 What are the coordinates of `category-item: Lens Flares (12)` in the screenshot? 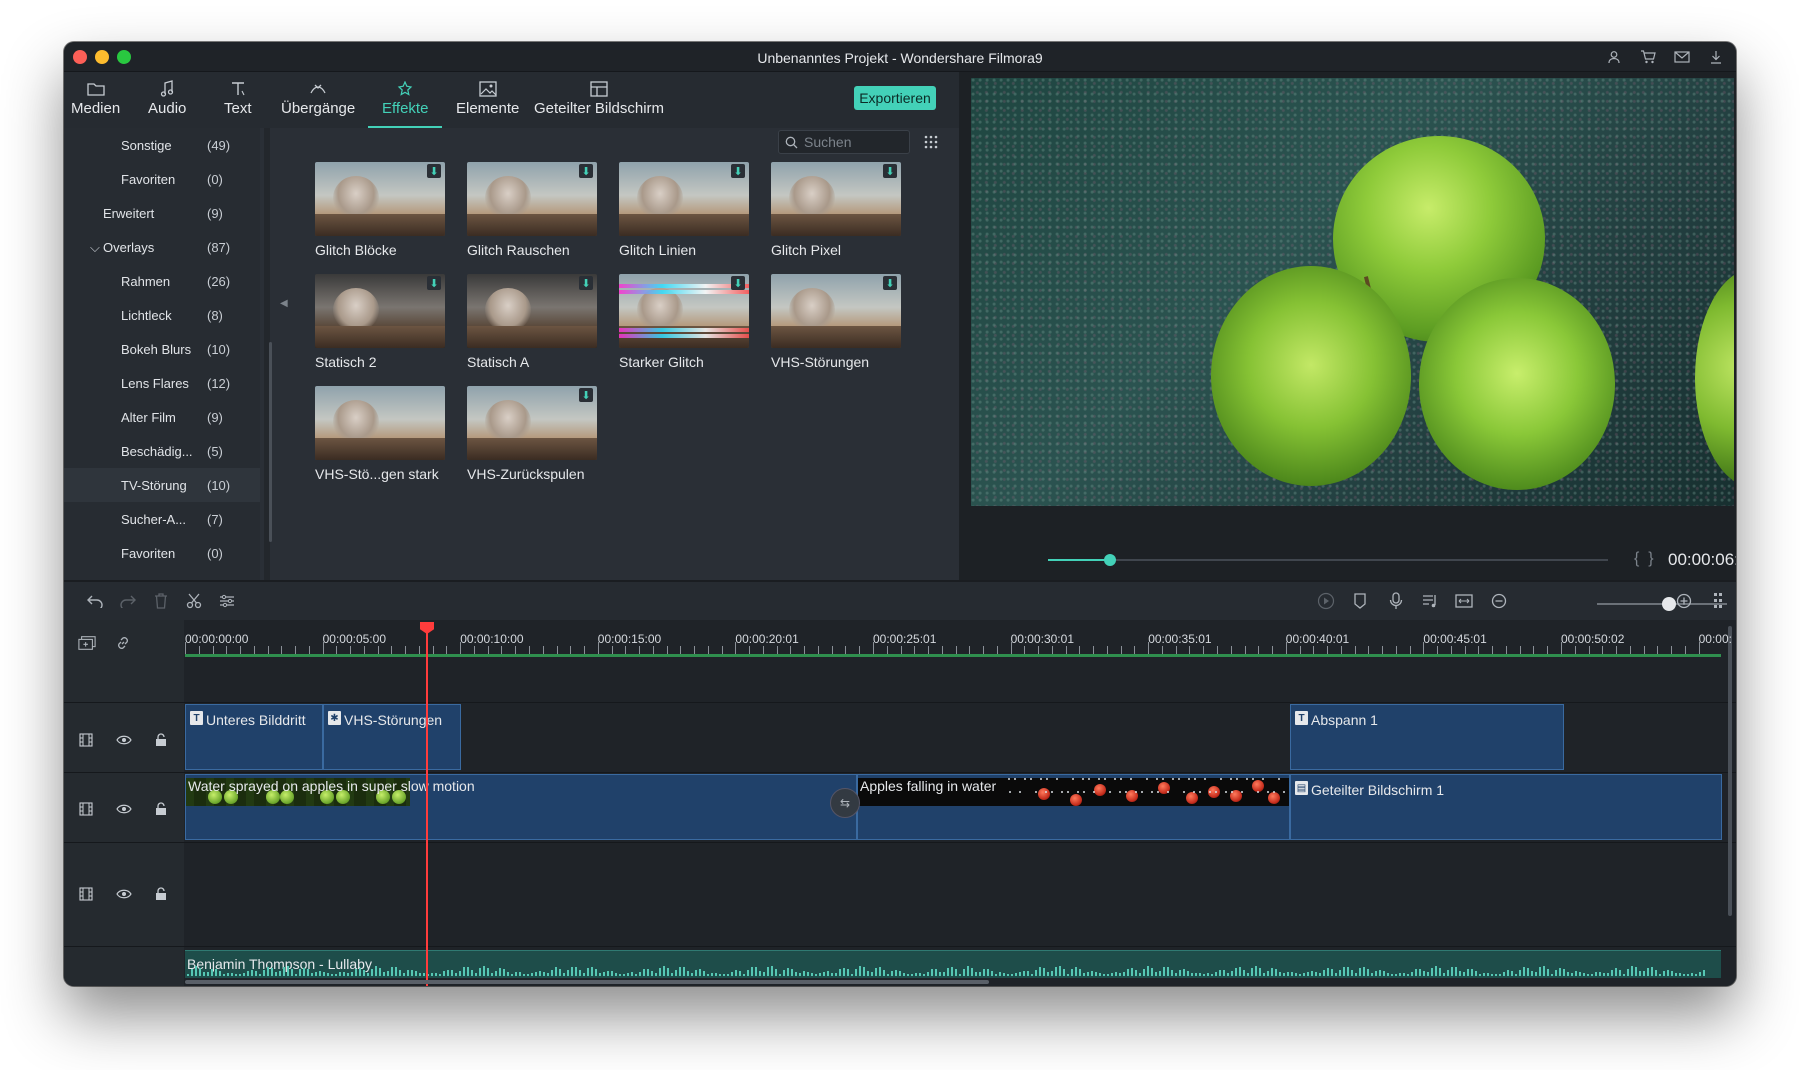 It's located at (162, 383).